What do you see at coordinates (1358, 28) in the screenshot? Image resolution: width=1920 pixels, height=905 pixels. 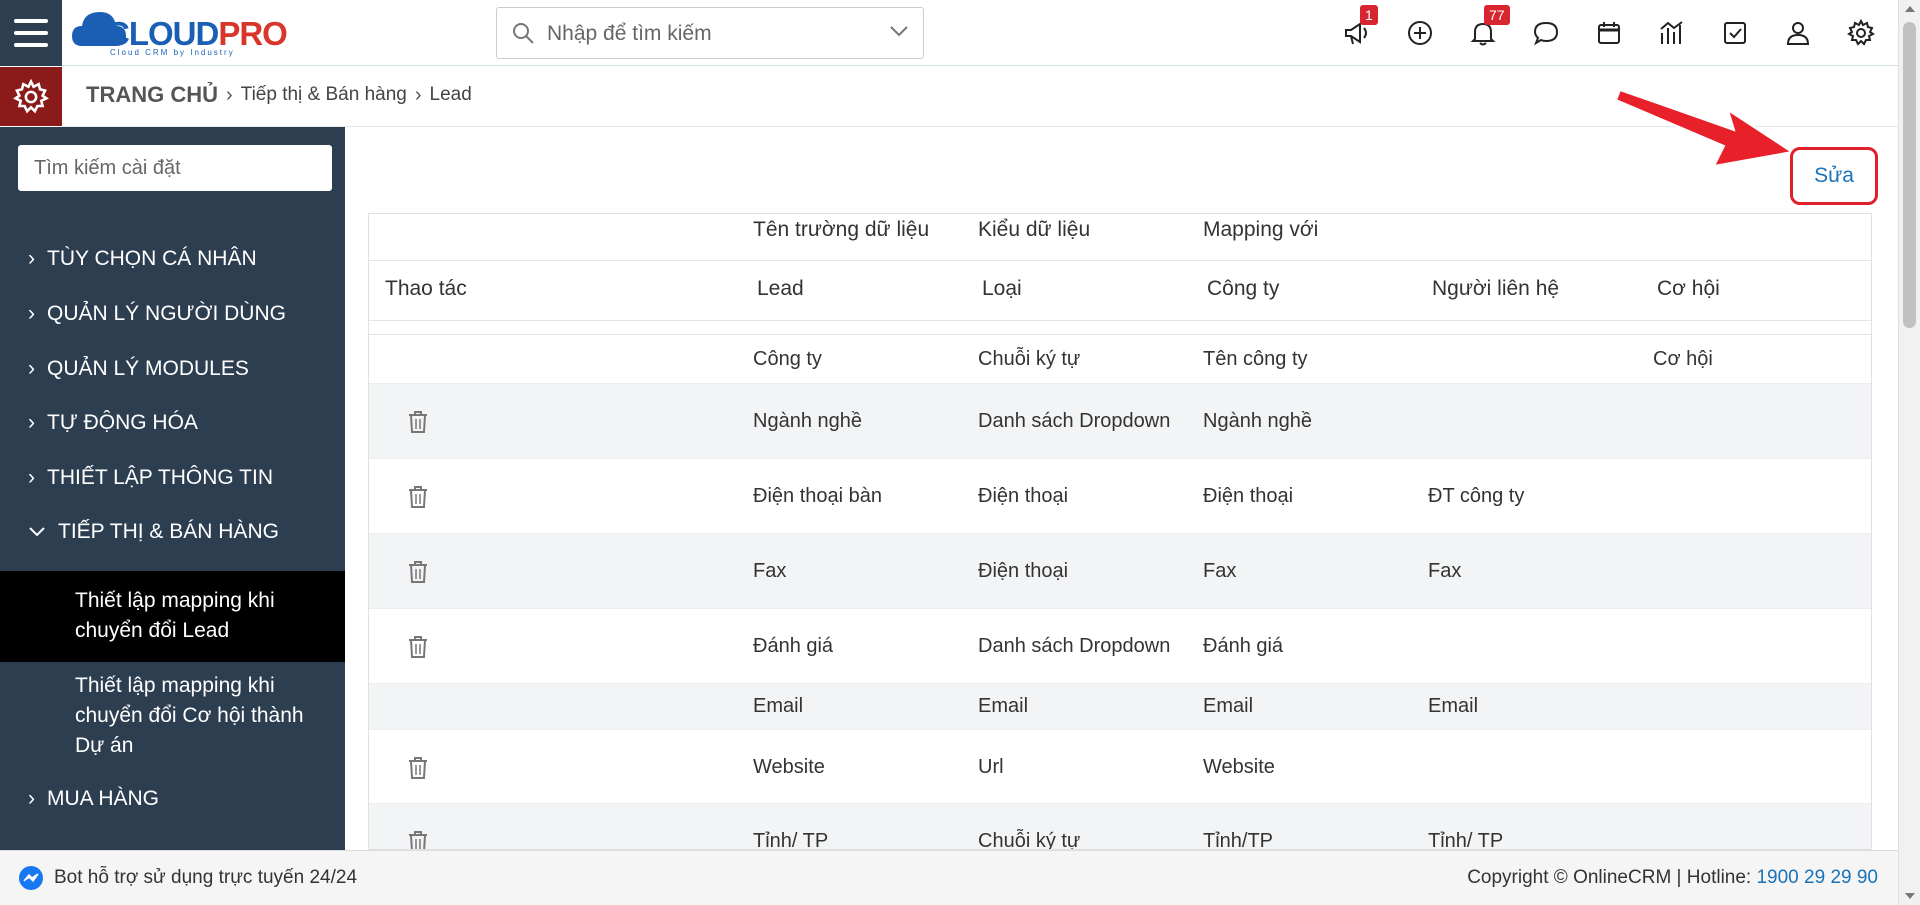 I see `megaphone-icon: 1` at bounding box center [1358, 28].